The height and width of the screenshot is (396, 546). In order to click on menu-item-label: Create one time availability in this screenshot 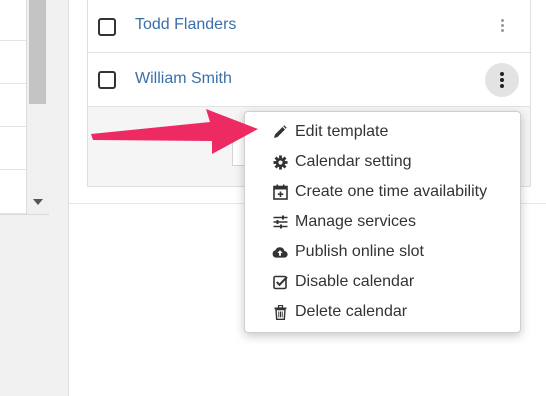, I will do `click(391, 191)`.